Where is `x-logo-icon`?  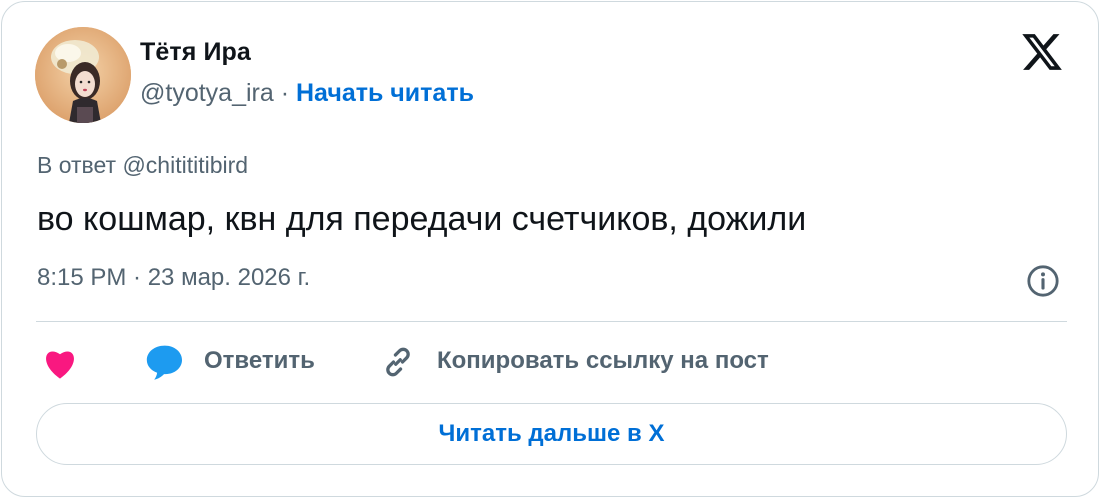
x-logo-icon is located at coordinates (1042, 52).